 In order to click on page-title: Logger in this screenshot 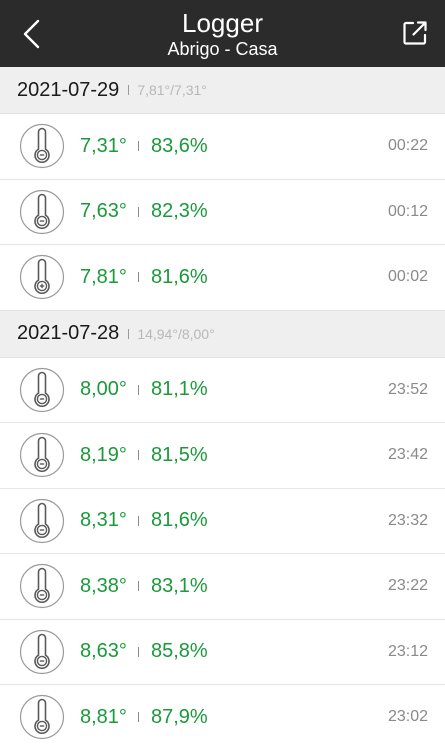, I will do `click(222, 23)`.